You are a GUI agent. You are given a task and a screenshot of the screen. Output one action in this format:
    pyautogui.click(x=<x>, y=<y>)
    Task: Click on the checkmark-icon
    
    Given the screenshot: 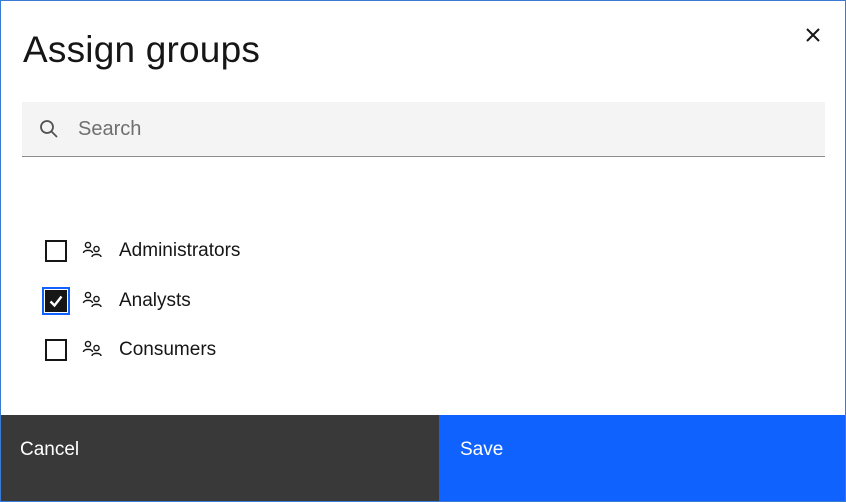 What is the action you would take?
    pyautogui.click(x=56, y=301)
    